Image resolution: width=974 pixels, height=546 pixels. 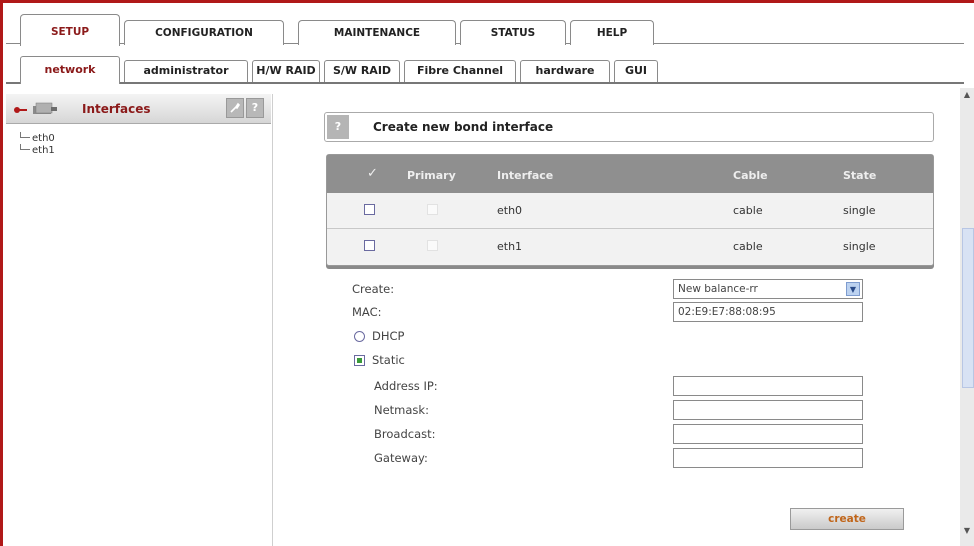 What do you see at coordinates (768, 386) in the screenshot?
I see `address-ip-input` at bounding box center [768, 386].